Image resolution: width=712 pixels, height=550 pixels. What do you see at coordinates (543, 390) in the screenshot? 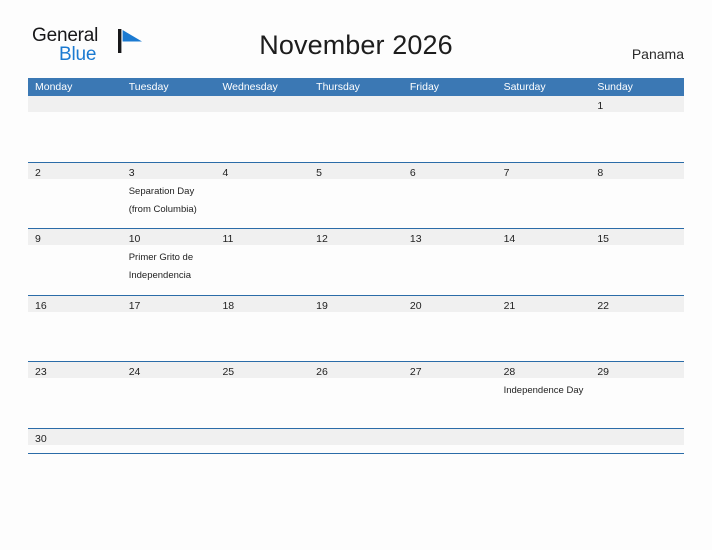
I see `event-text: Independence Day` at bounding box center [543, 390].